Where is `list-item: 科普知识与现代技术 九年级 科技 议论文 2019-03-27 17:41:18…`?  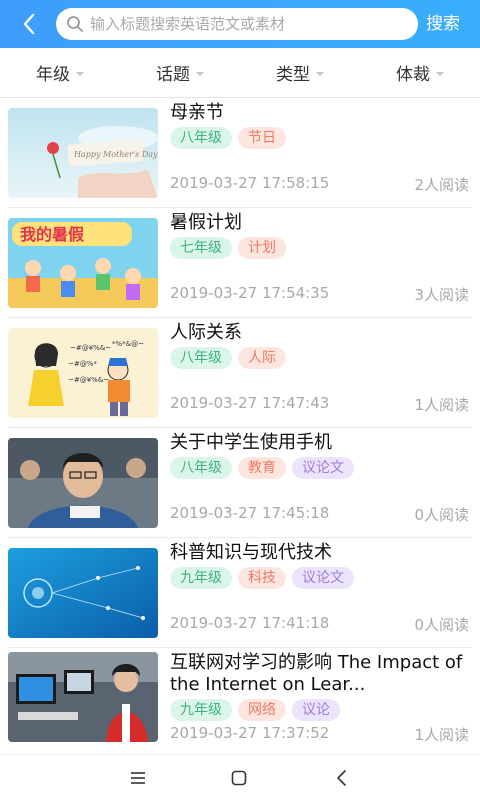 list-item: 科普知识与现代技术 九年级 科技 议论文 2019-03-27 17:41:18… is located at coordinates (240, 593).